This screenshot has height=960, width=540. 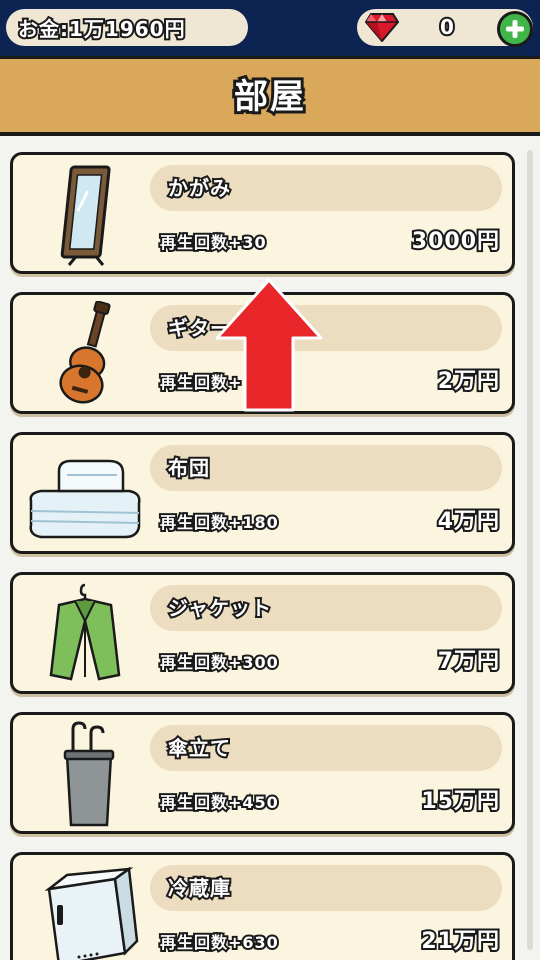 I want to click on item-name-pill: 冷蔵庫, so click(x=326, y=888).